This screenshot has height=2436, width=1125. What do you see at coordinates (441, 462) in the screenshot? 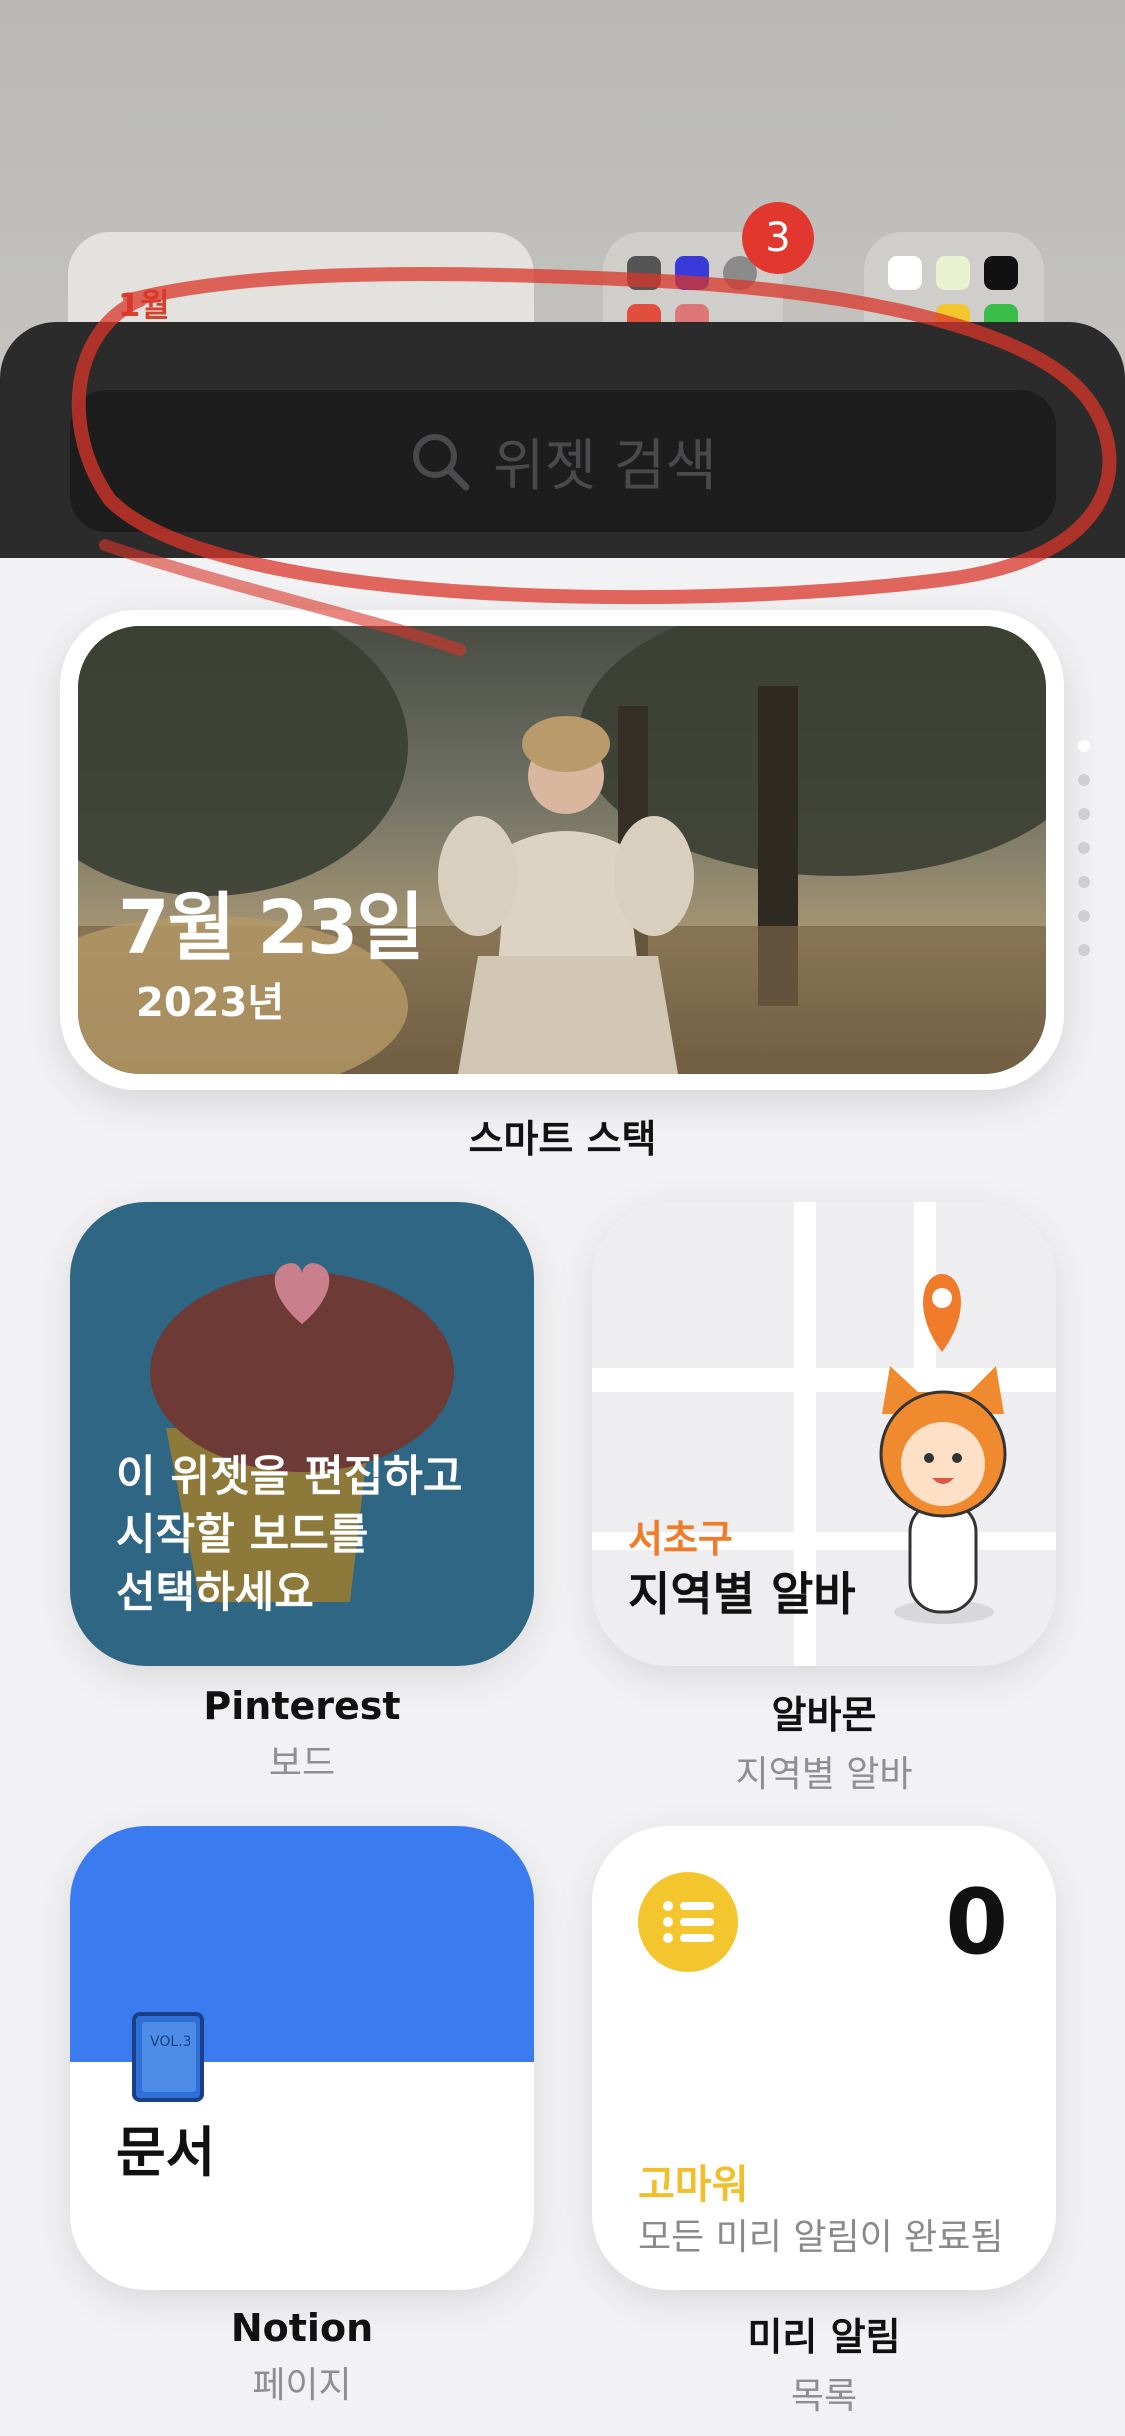
I see `search-icon` at bounding box center [441, 462].